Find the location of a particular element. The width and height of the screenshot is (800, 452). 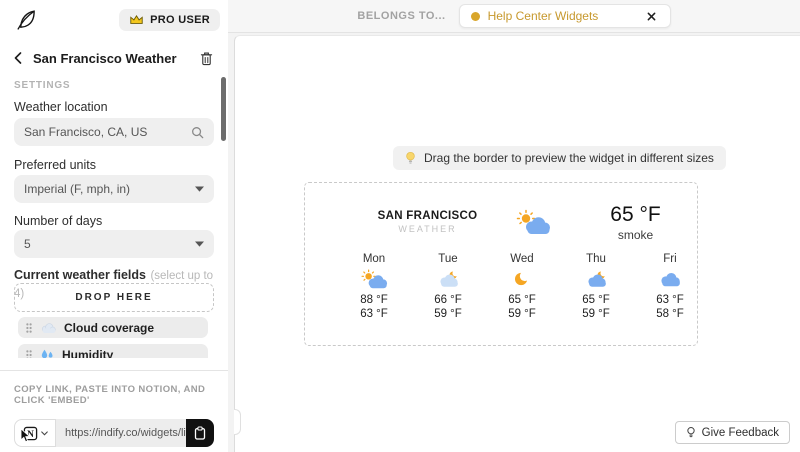

feather-logo-icon is located at coordinates (26, 20).